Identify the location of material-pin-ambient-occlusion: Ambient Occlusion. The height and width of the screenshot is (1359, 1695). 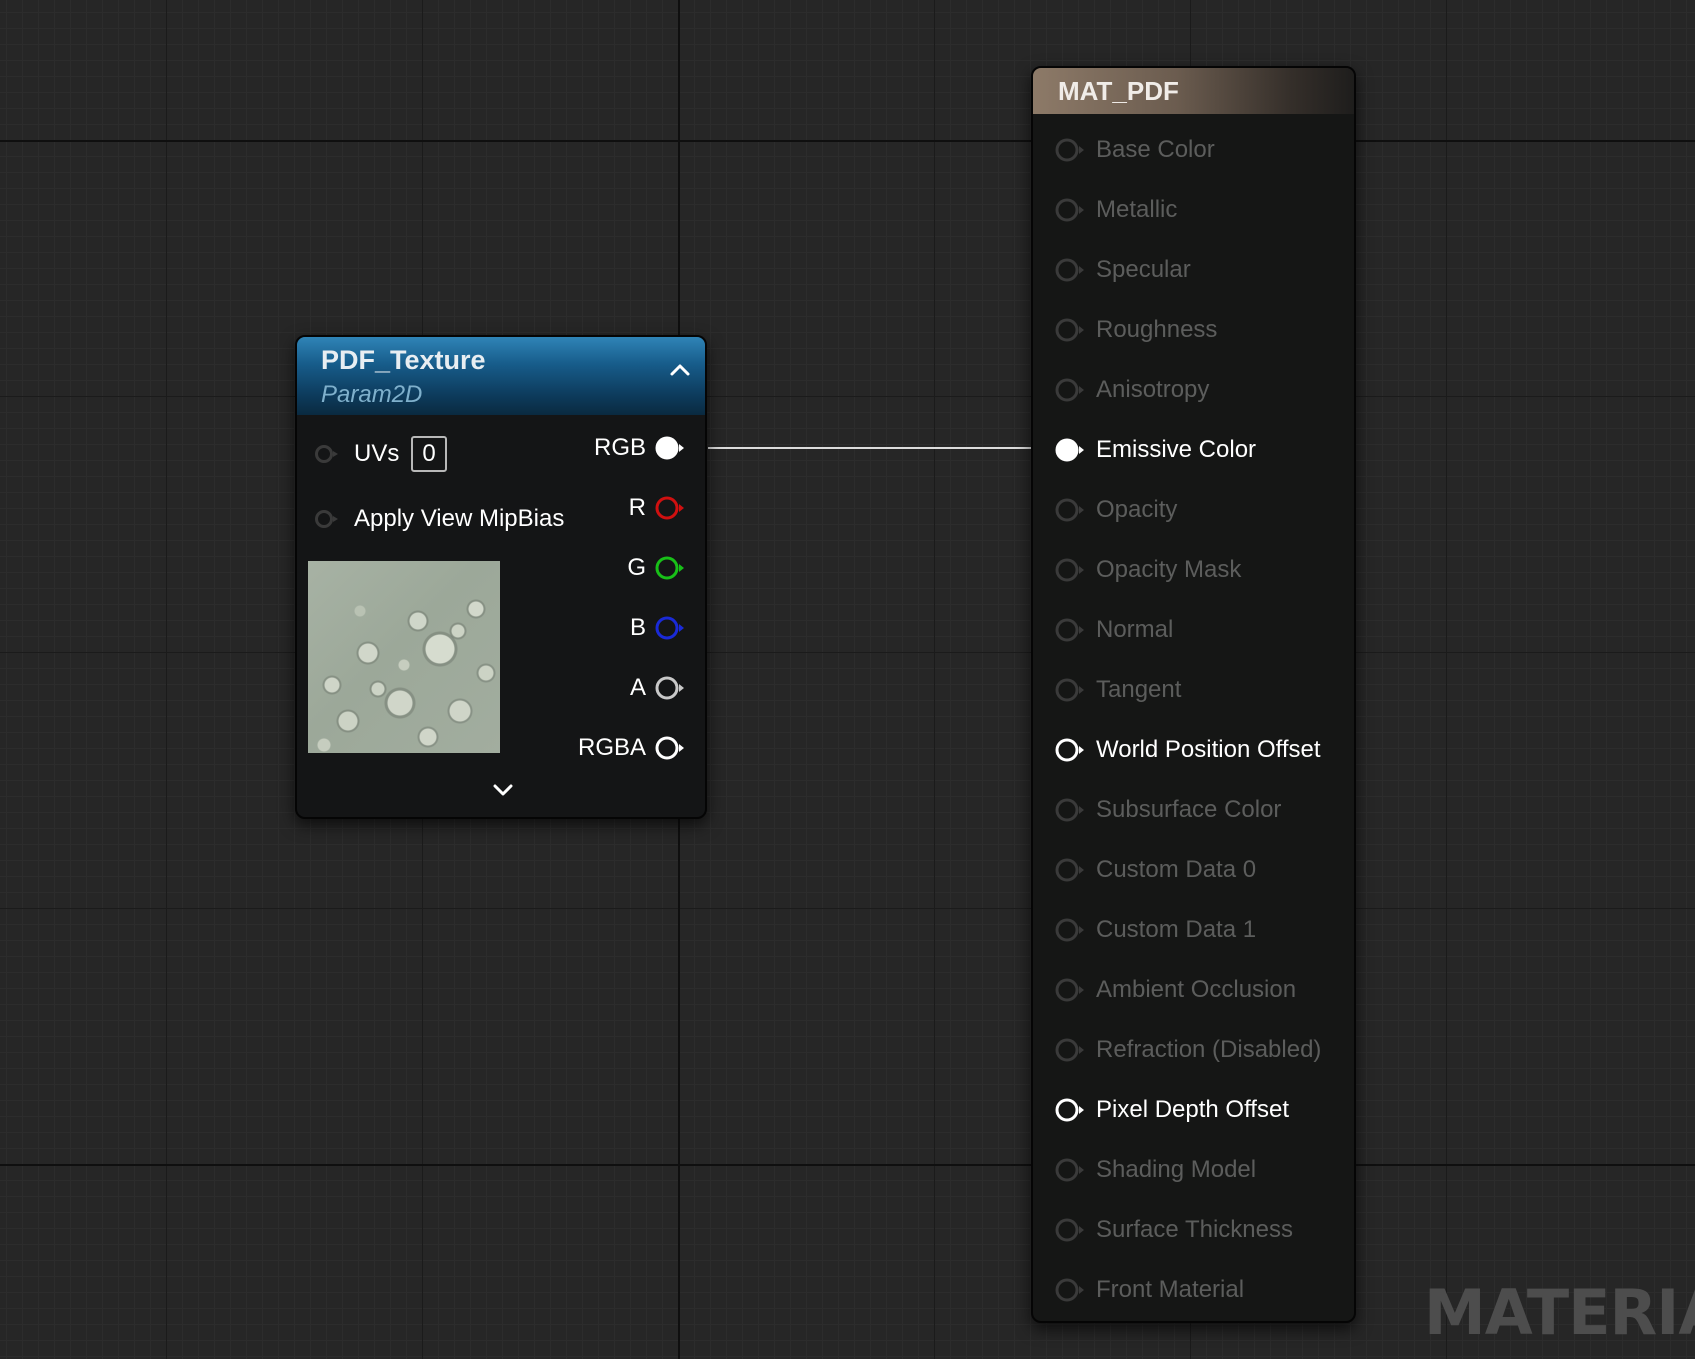
(1193, 990).